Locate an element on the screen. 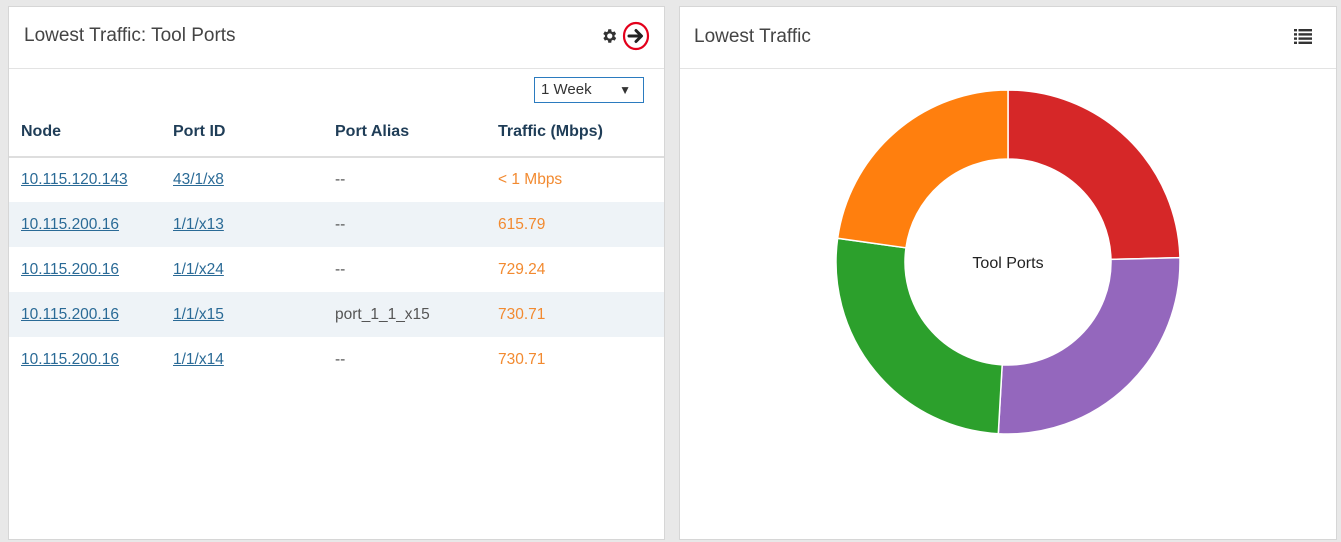  time-range-value: 1 Week is located at coordinates (566, 89).